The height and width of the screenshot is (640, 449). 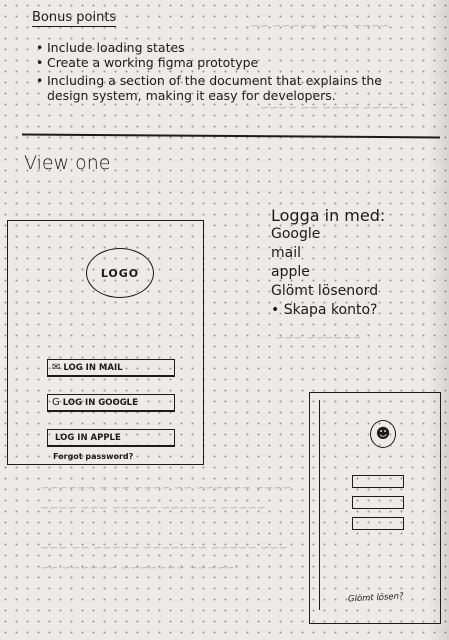 What do you see at coordinates (328, 215) in the screenshot?
I see `login-options-title: Logga in med:` at bounding box center [328, 215].